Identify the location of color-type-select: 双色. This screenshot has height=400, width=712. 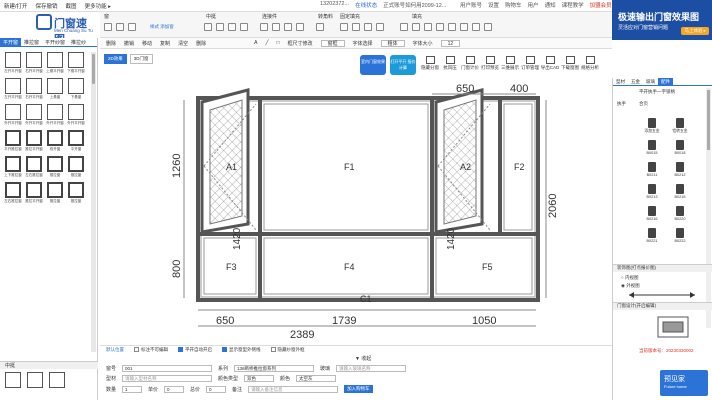
(259, 378).